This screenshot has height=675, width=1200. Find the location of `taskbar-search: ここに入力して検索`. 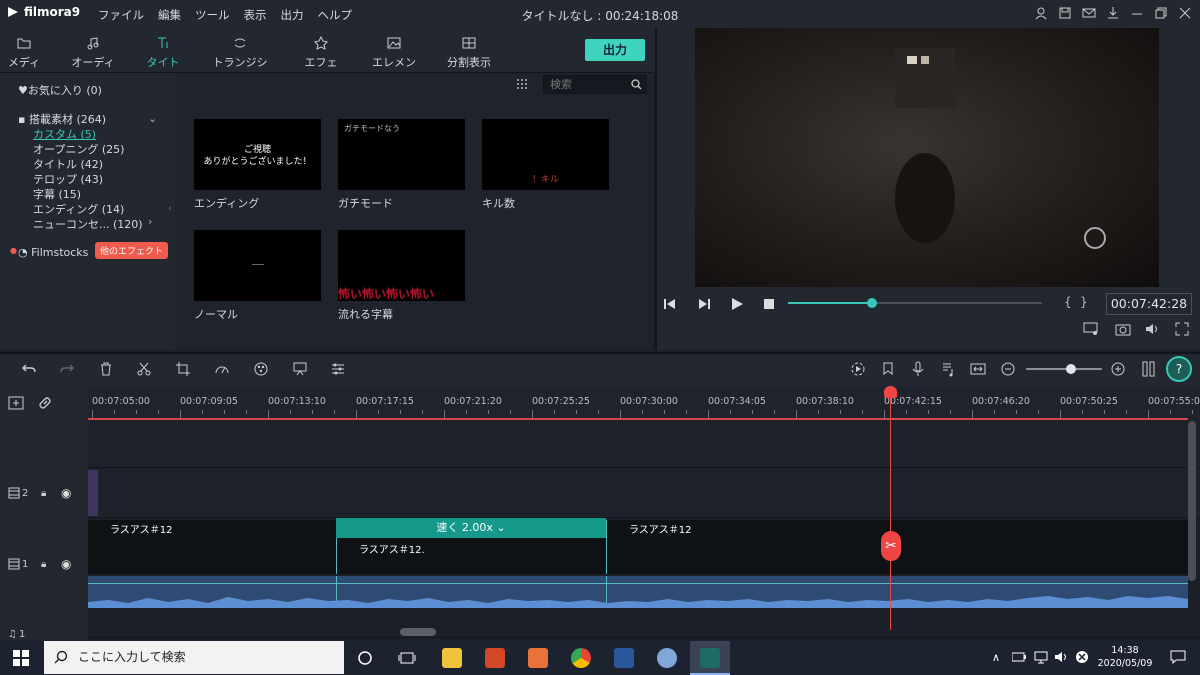

taskbar-search: ここに入力して検索 is located at coordinates (194, 657).